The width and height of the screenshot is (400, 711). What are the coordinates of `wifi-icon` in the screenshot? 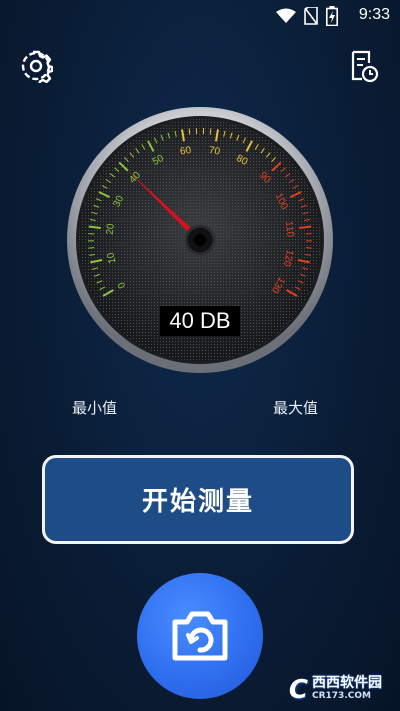 It's located at (286, 15).